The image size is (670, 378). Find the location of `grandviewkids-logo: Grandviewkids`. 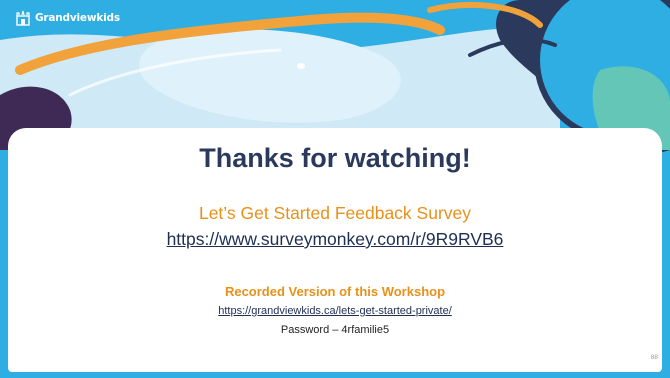

grandviewkids-logo: Grandviewkids is located at coordinates (67, 18).